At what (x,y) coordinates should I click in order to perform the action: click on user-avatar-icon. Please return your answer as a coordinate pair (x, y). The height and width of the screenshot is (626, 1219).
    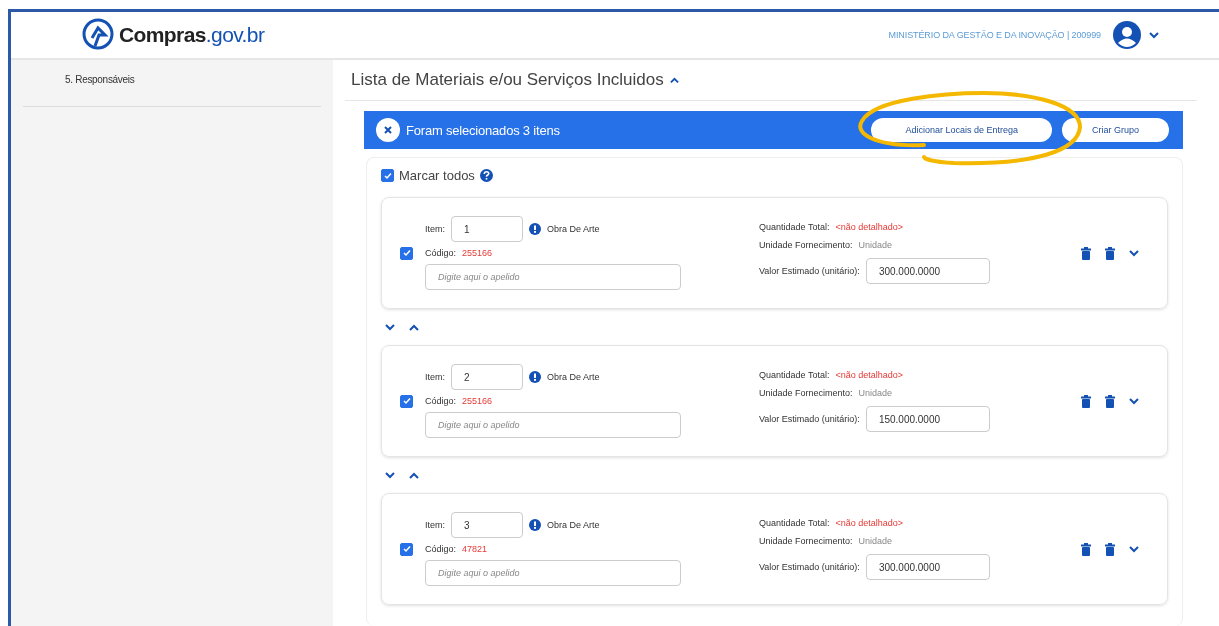
    Looking at the image, I should click on (1127, 35).